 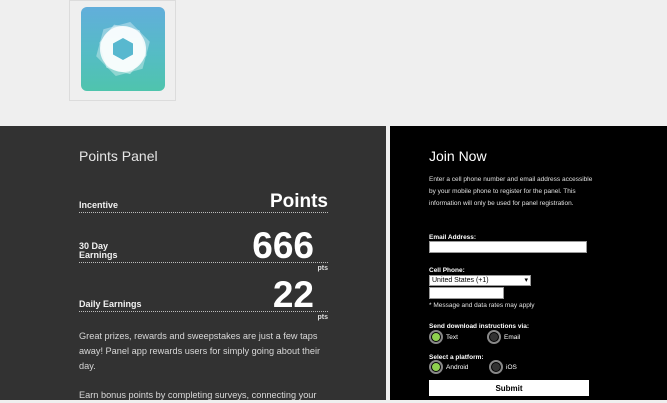 I want to click on rates-note: * Message and data rates may apply, so click(x=482, y=305).